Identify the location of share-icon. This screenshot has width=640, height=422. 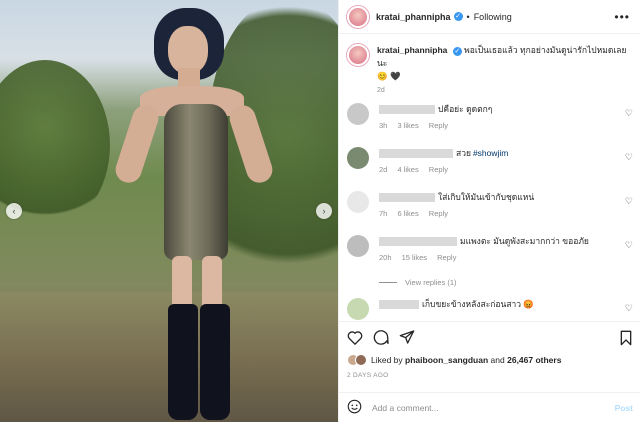
(407, 338).